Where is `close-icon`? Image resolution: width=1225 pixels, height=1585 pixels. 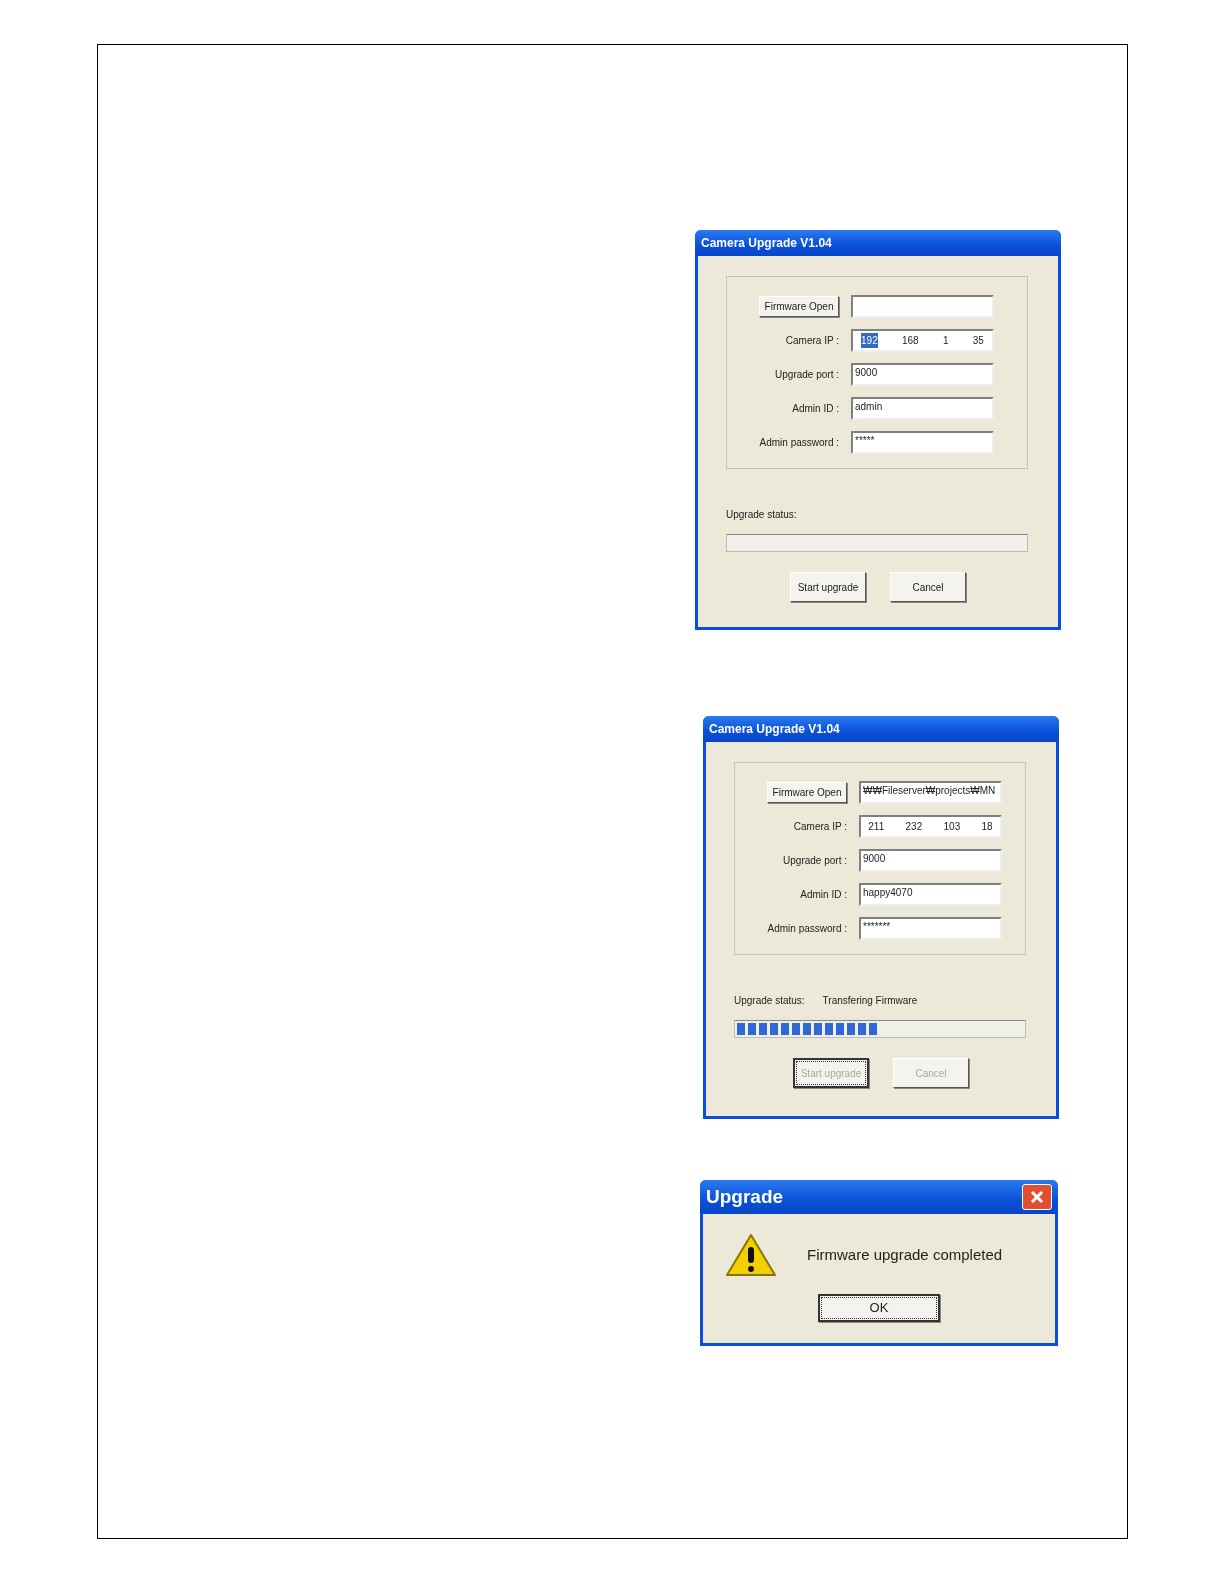 close-icon is located at coordinates (1037, 1197).